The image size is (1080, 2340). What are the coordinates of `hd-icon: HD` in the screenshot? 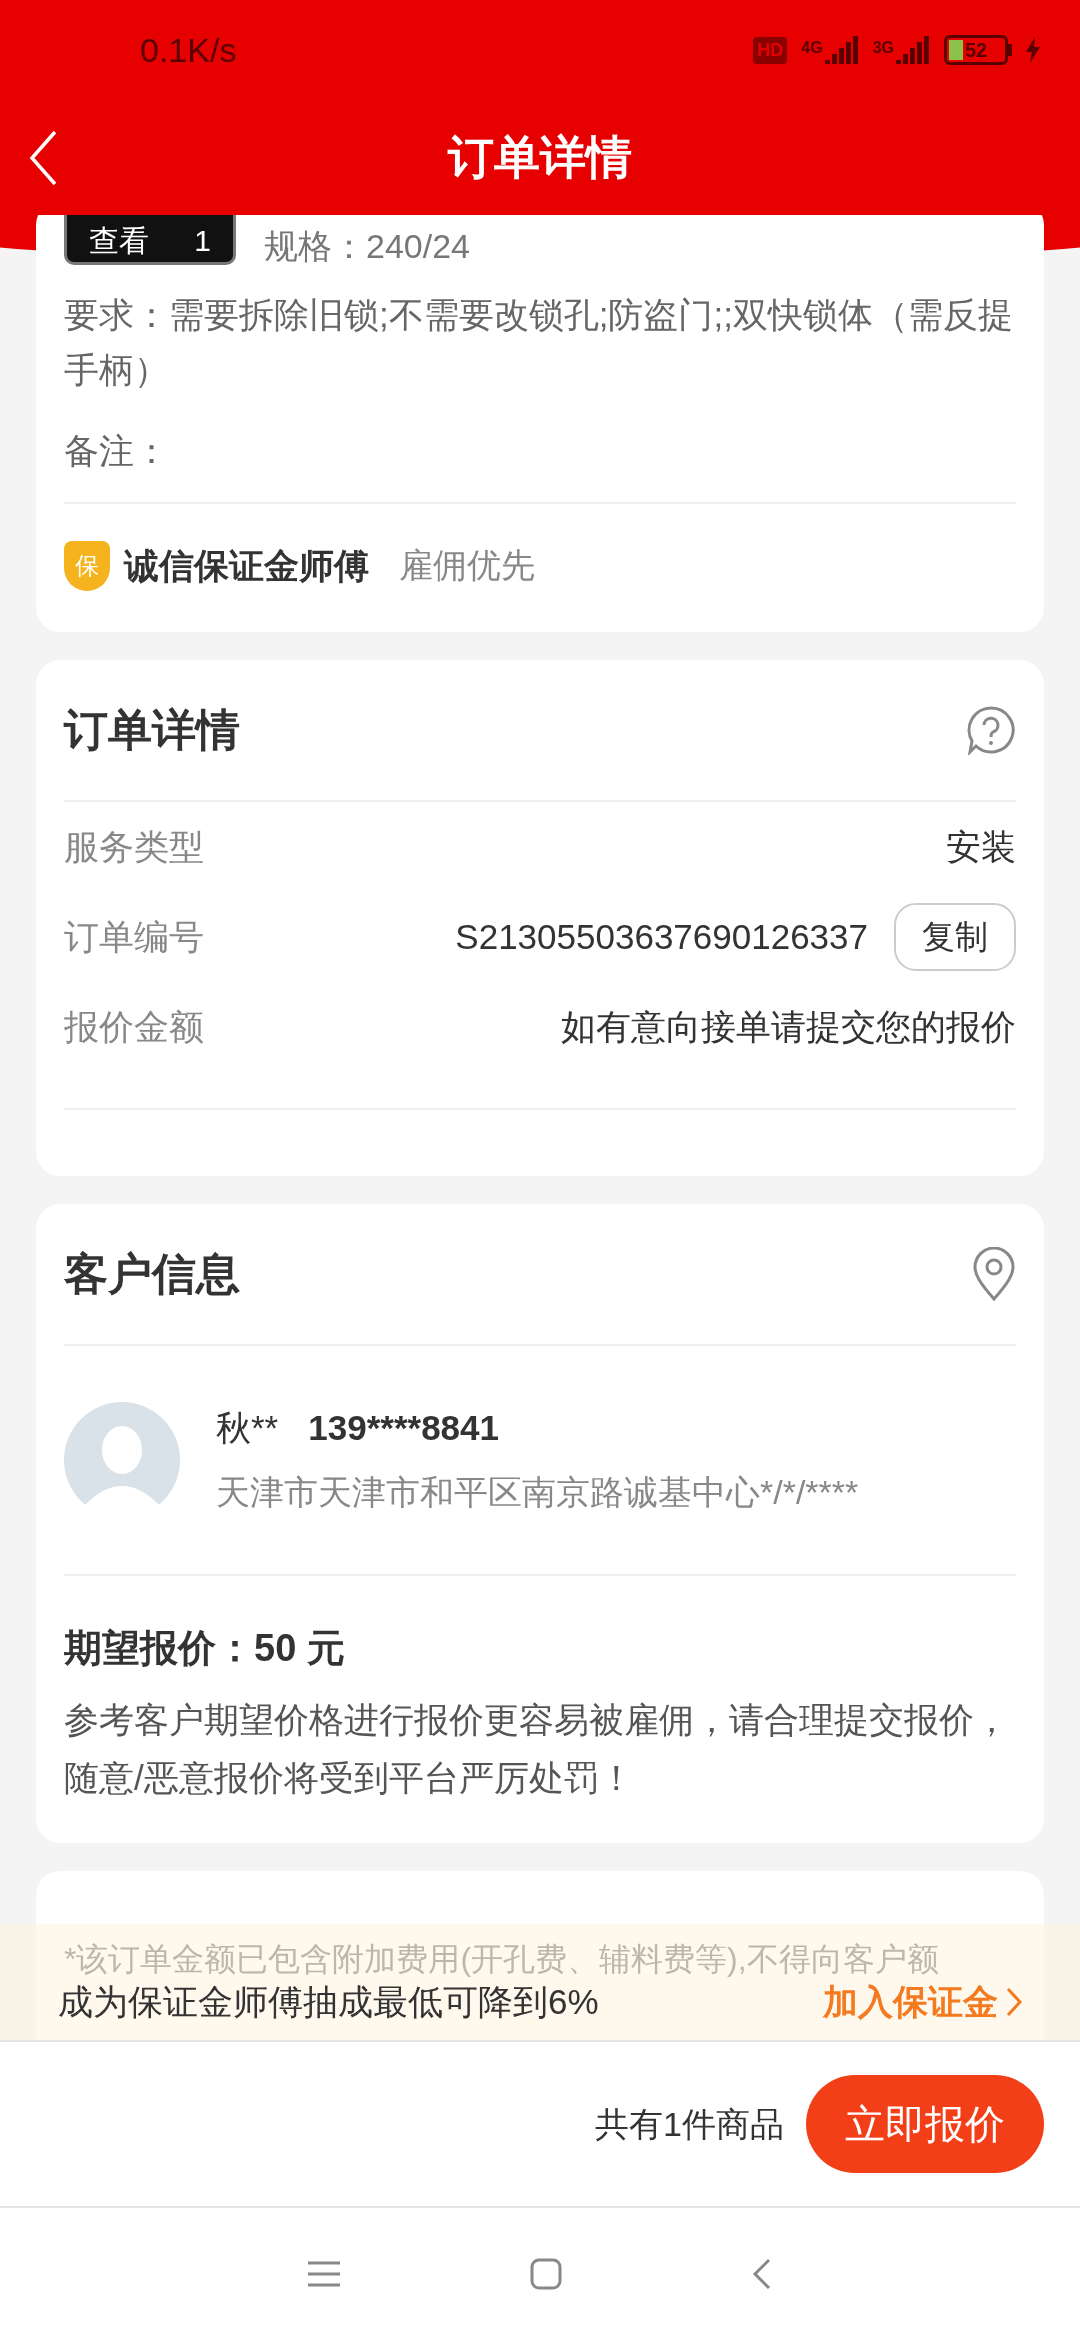 It's located at (770, 50).